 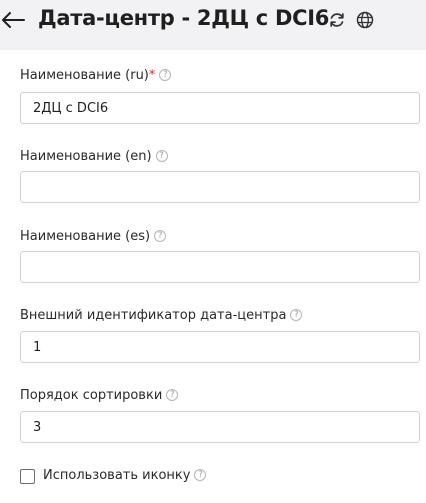 I want to click on field-label-sort-order: Порядок сортировки?, so click(x=99, y=395).